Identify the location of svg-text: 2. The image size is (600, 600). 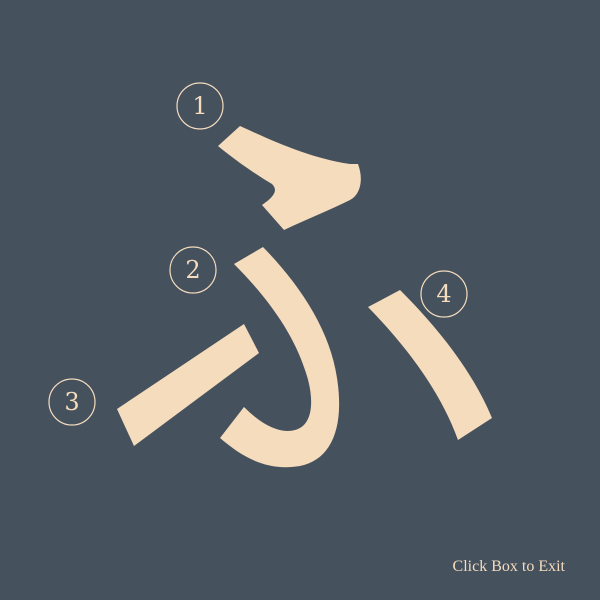
(192, 270).